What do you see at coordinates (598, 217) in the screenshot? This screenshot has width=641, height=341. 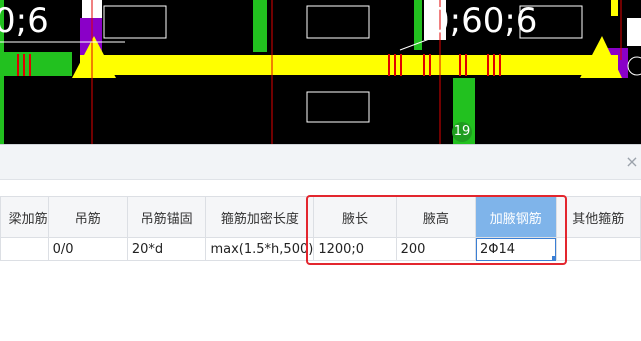 I see `col-header-other-stirrups: 其他箍筋` at bounding box center [598, 217].